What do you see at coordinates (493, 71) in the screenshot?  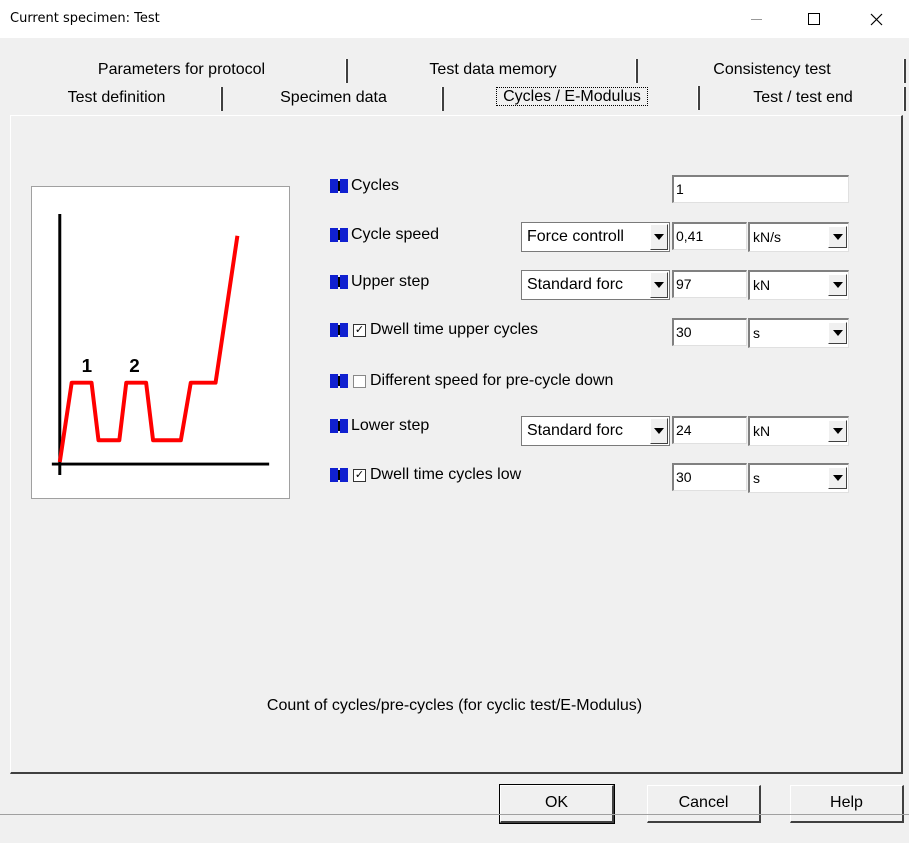 I see `tab-test-data-memory: Test data memory` at bounding box center [493, 71].